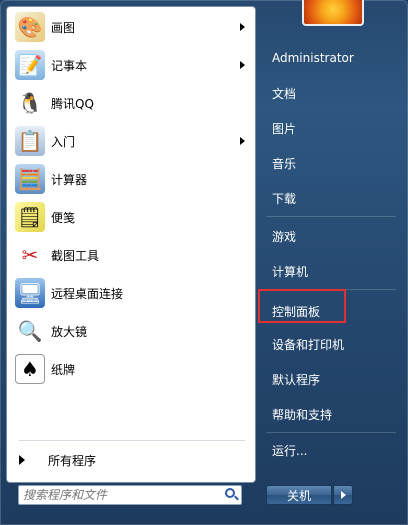 The height and width of the screenshot is (525, 408). I want to click on right-item-label: 图片, so click(284, 128).